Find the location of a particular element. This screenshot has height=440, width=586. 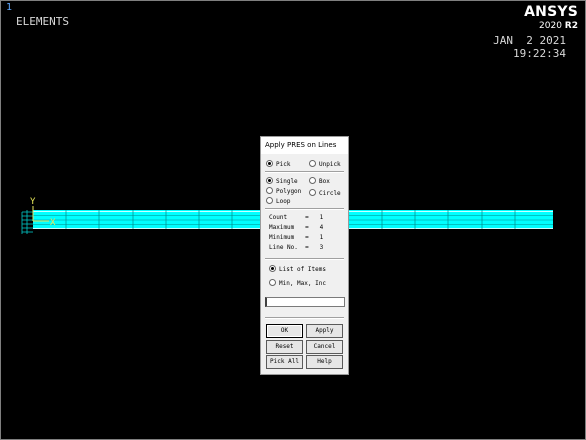

pick-radio: Pick is located at coordinates (278, 164).